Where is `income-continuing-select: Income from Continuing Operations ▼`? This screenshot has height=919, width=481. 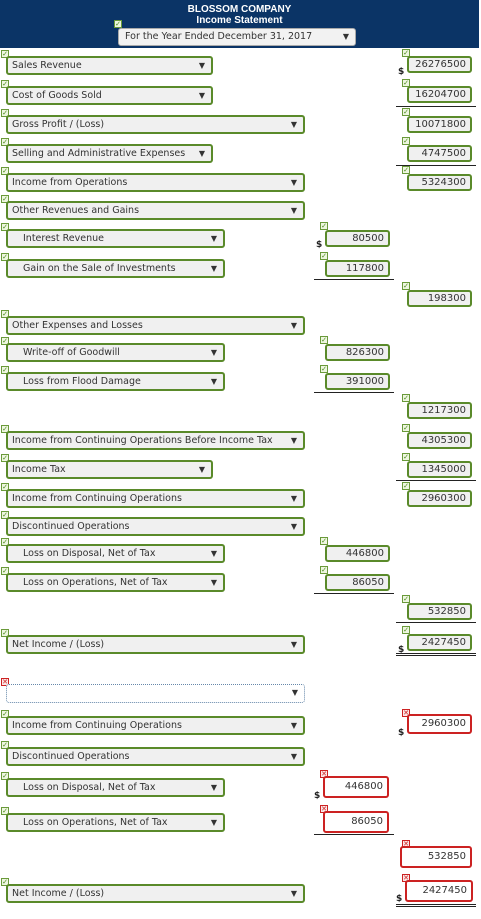
income-continuing-select: Income from Continuing Operations ▼ is located at coordinates (155, 498).